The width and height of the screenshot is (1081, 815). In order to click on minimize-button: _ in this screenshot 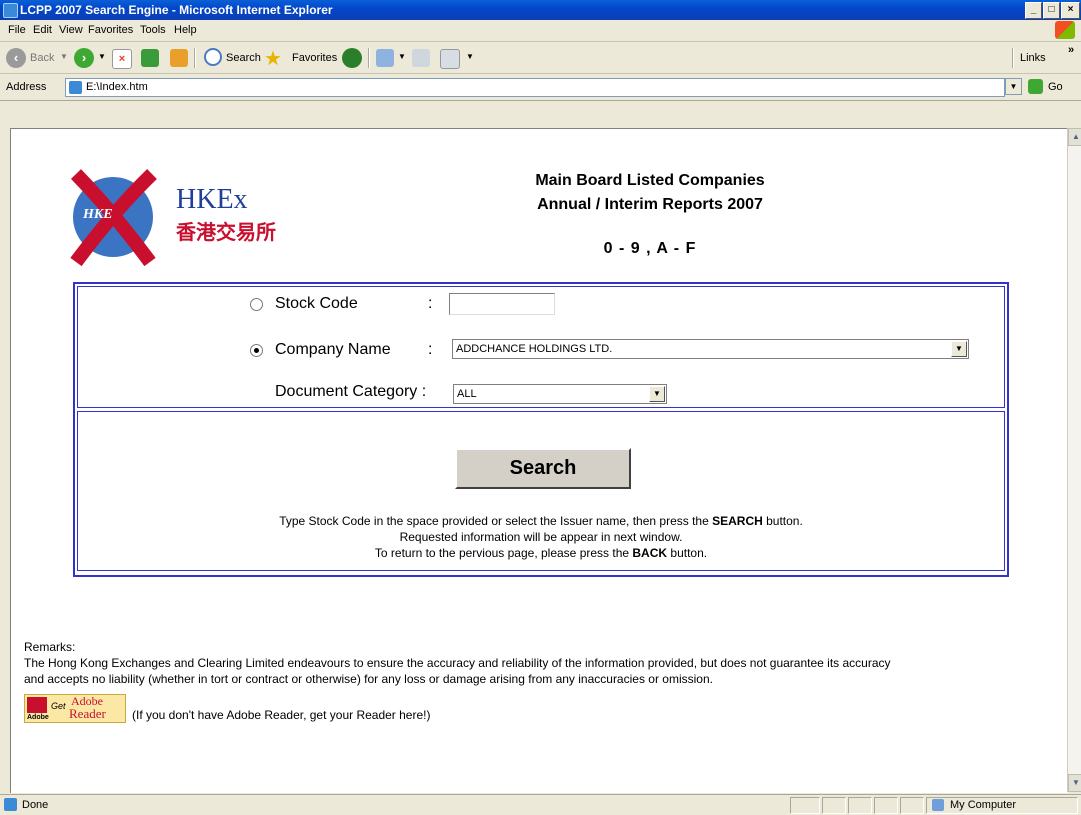, I will do `click(1033, 10)`.